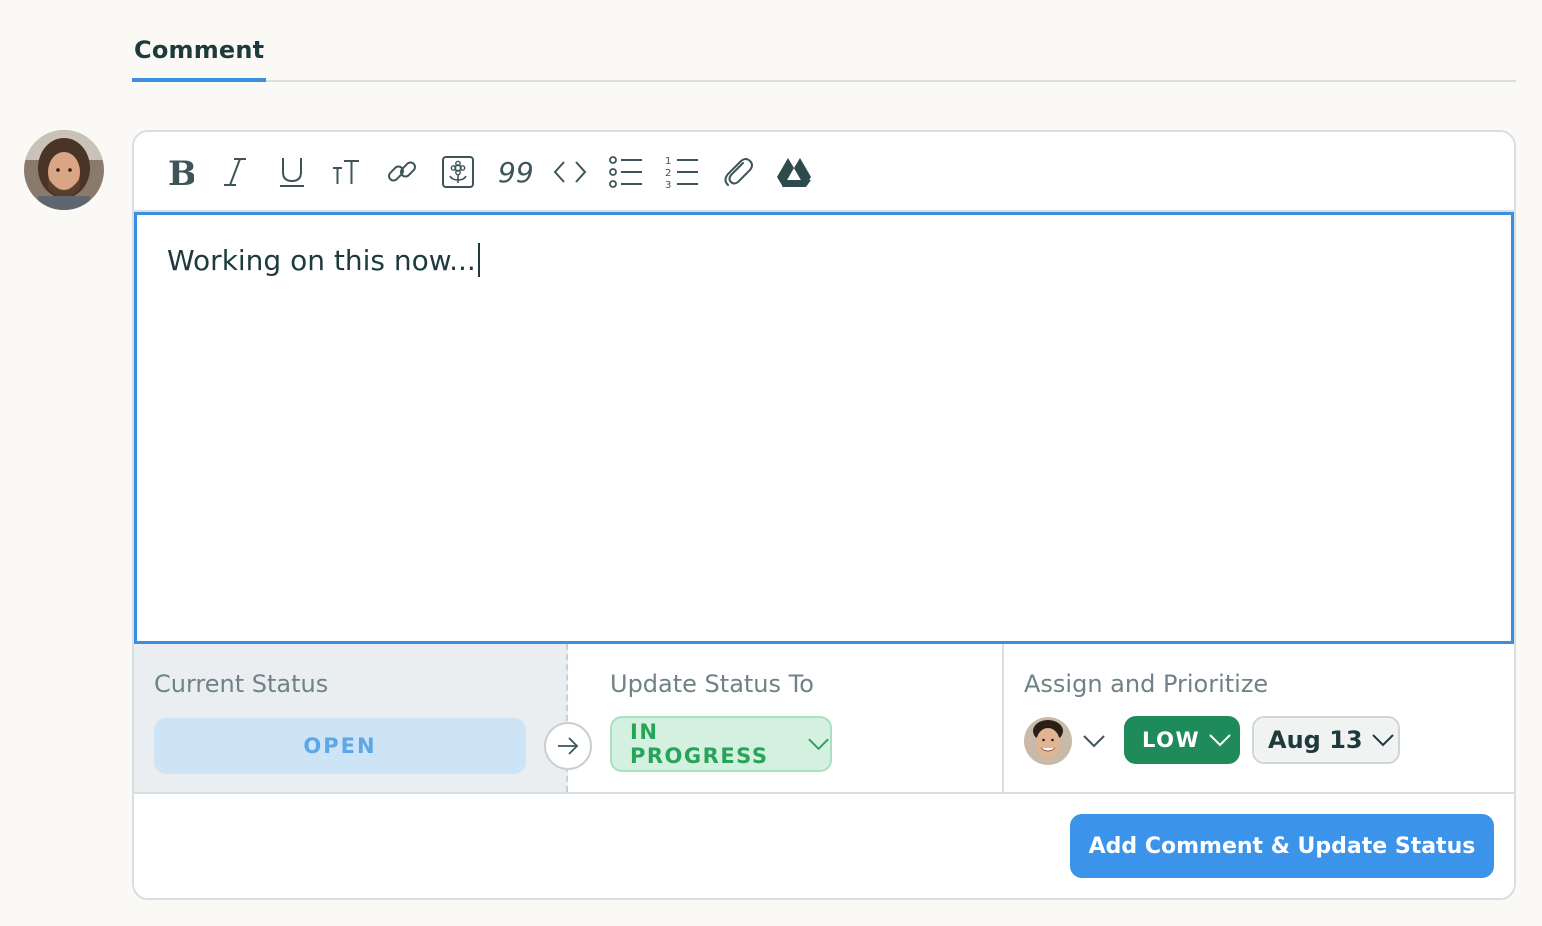 The image size is (1542, 926). I want to click on arrow-right-icon, so click(568, 746).